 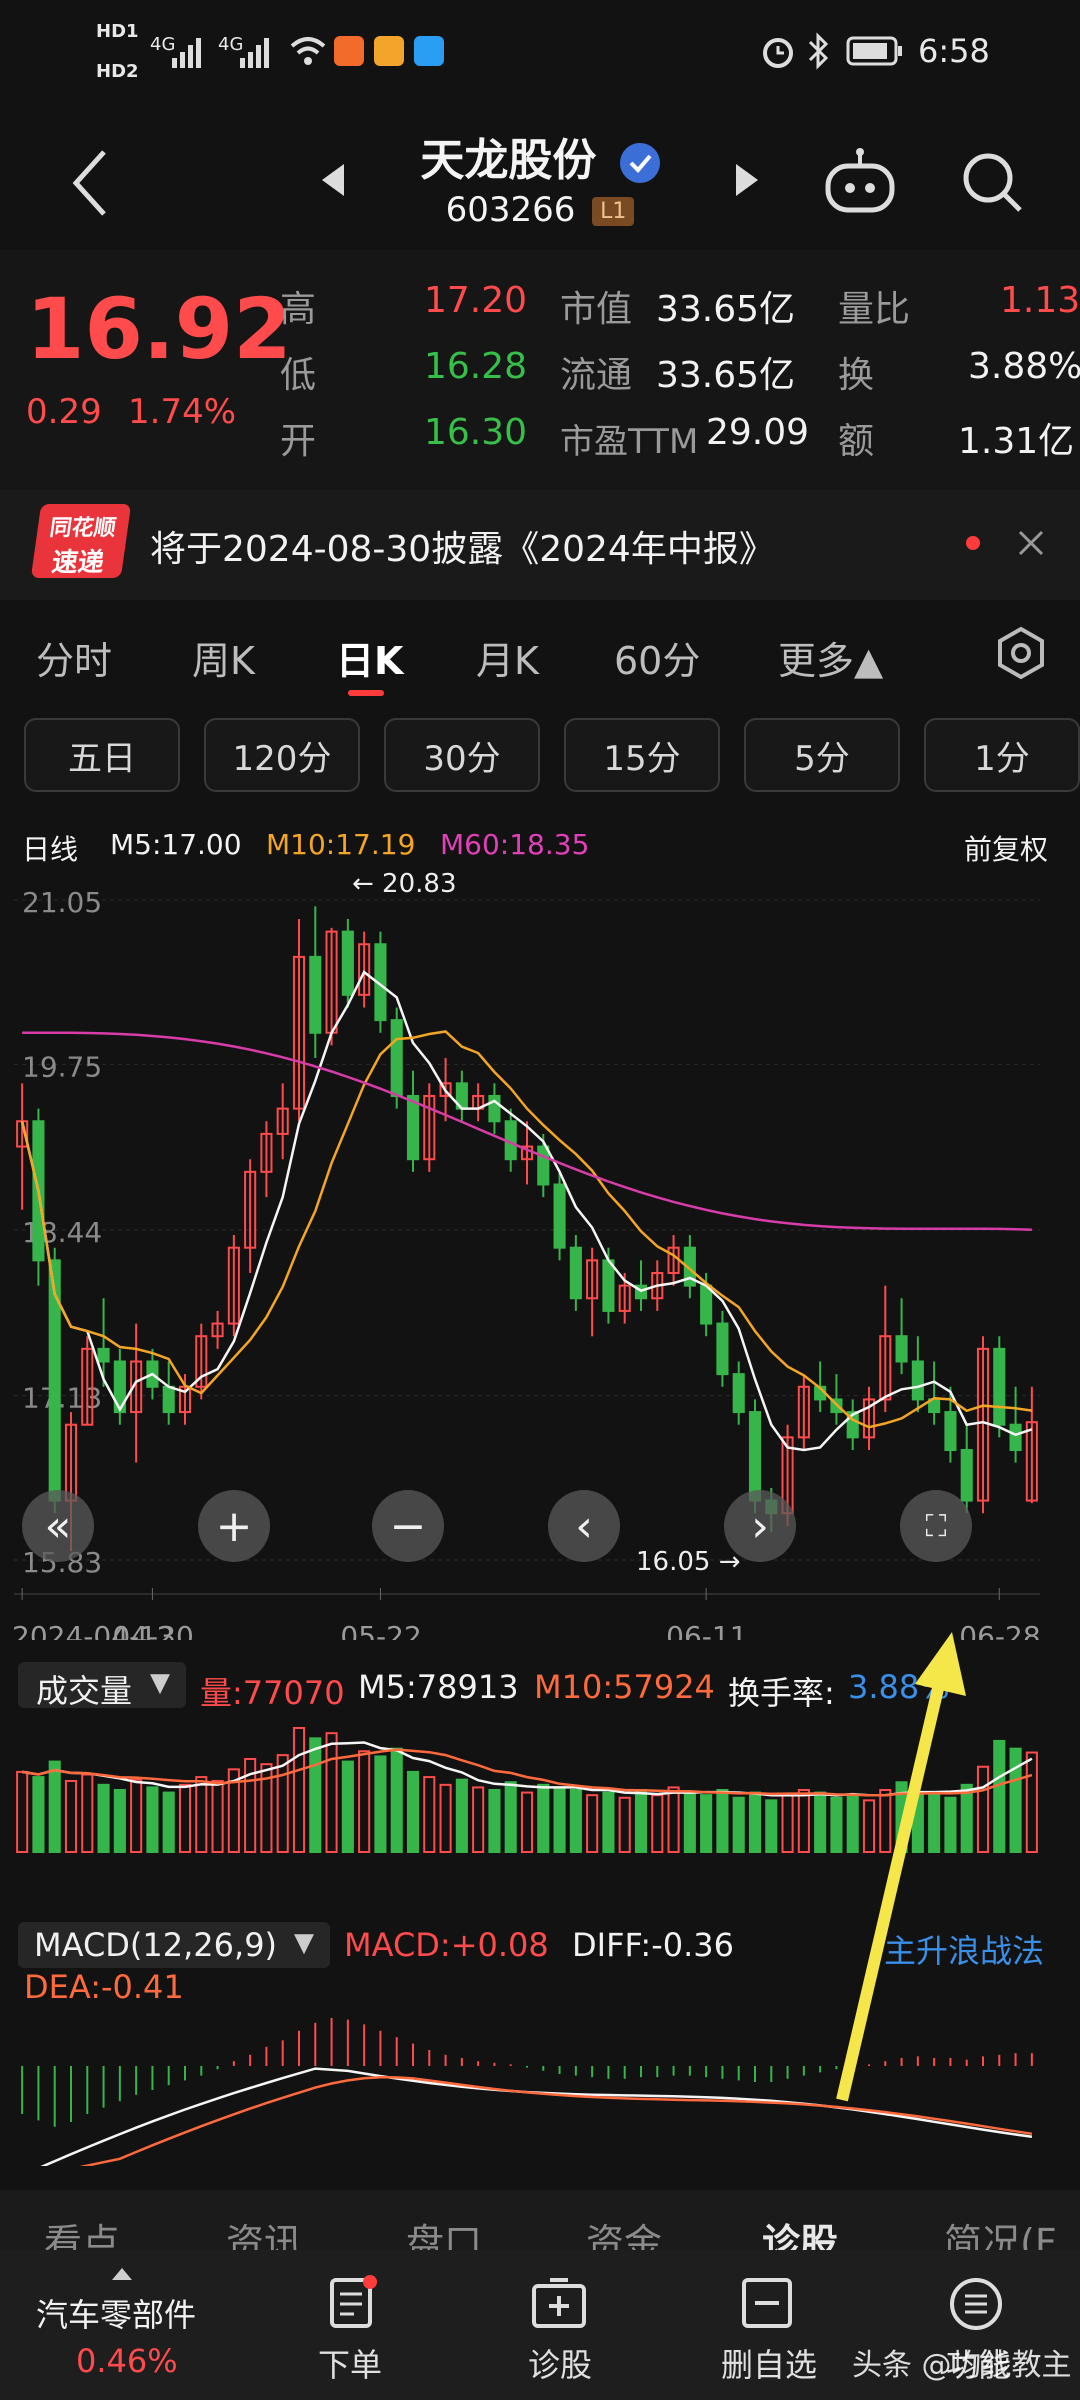 What do you see at coordinates (1002, 755) in the screenshot?
I see `pill-1min: 1分` at bounding box center [1002, 755].